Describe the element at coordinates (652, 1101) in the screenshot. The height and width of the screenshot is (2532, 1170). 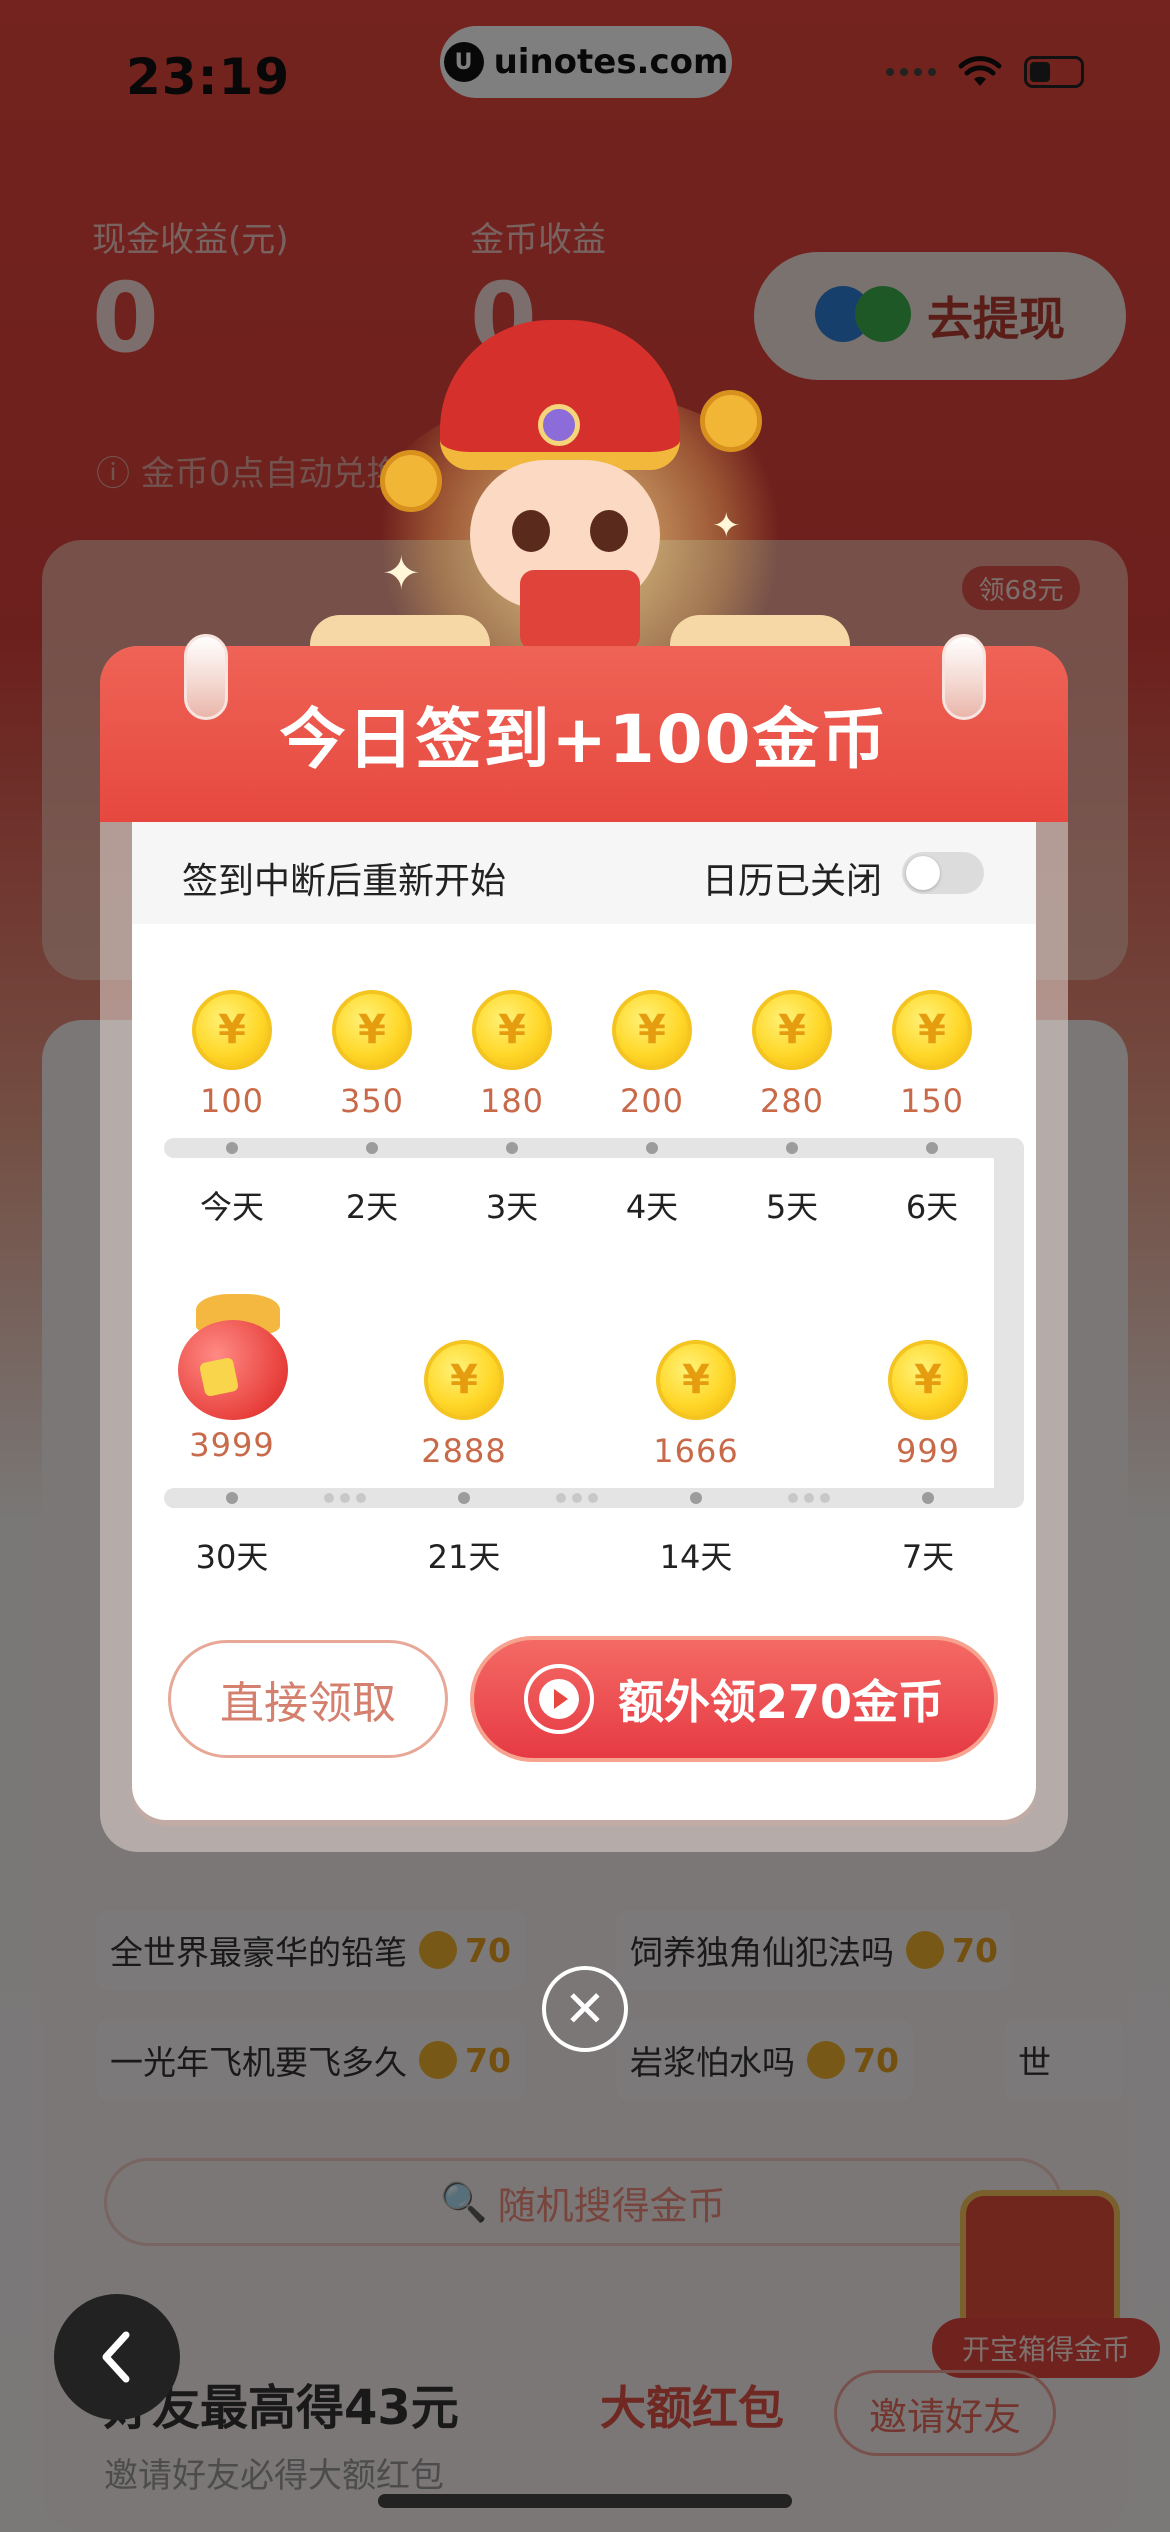
I see `reward-amount: 200` at that location.